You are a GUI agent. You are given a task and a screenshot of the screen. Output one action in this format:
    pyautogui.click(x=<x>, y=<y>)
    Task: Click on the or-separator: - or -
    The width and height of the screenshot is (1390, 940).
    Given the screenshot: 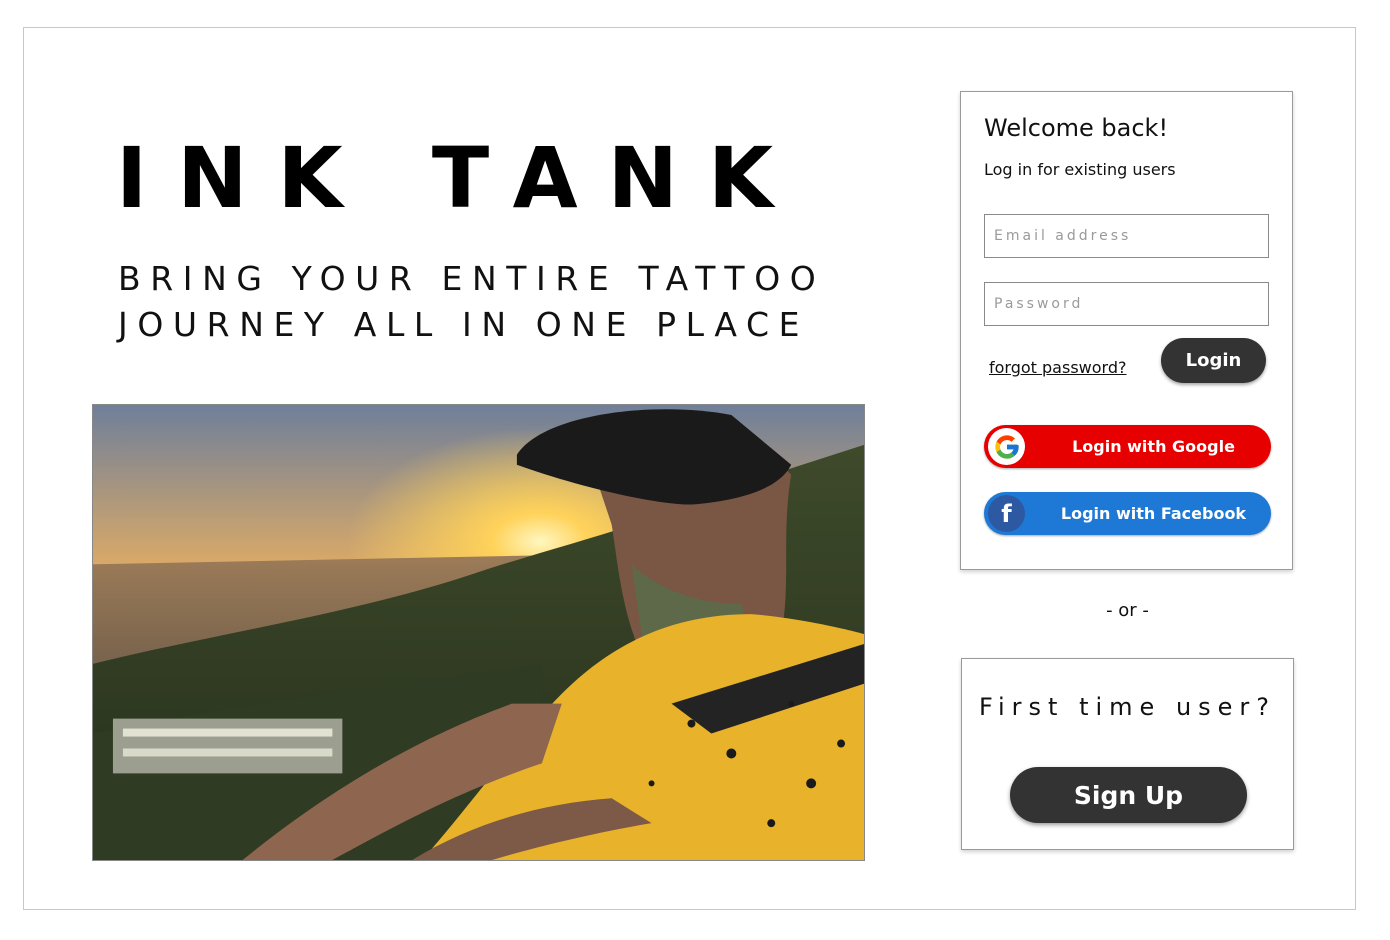 What is the action you would take?
    pyautogui.click(x=1127, y=610)
    